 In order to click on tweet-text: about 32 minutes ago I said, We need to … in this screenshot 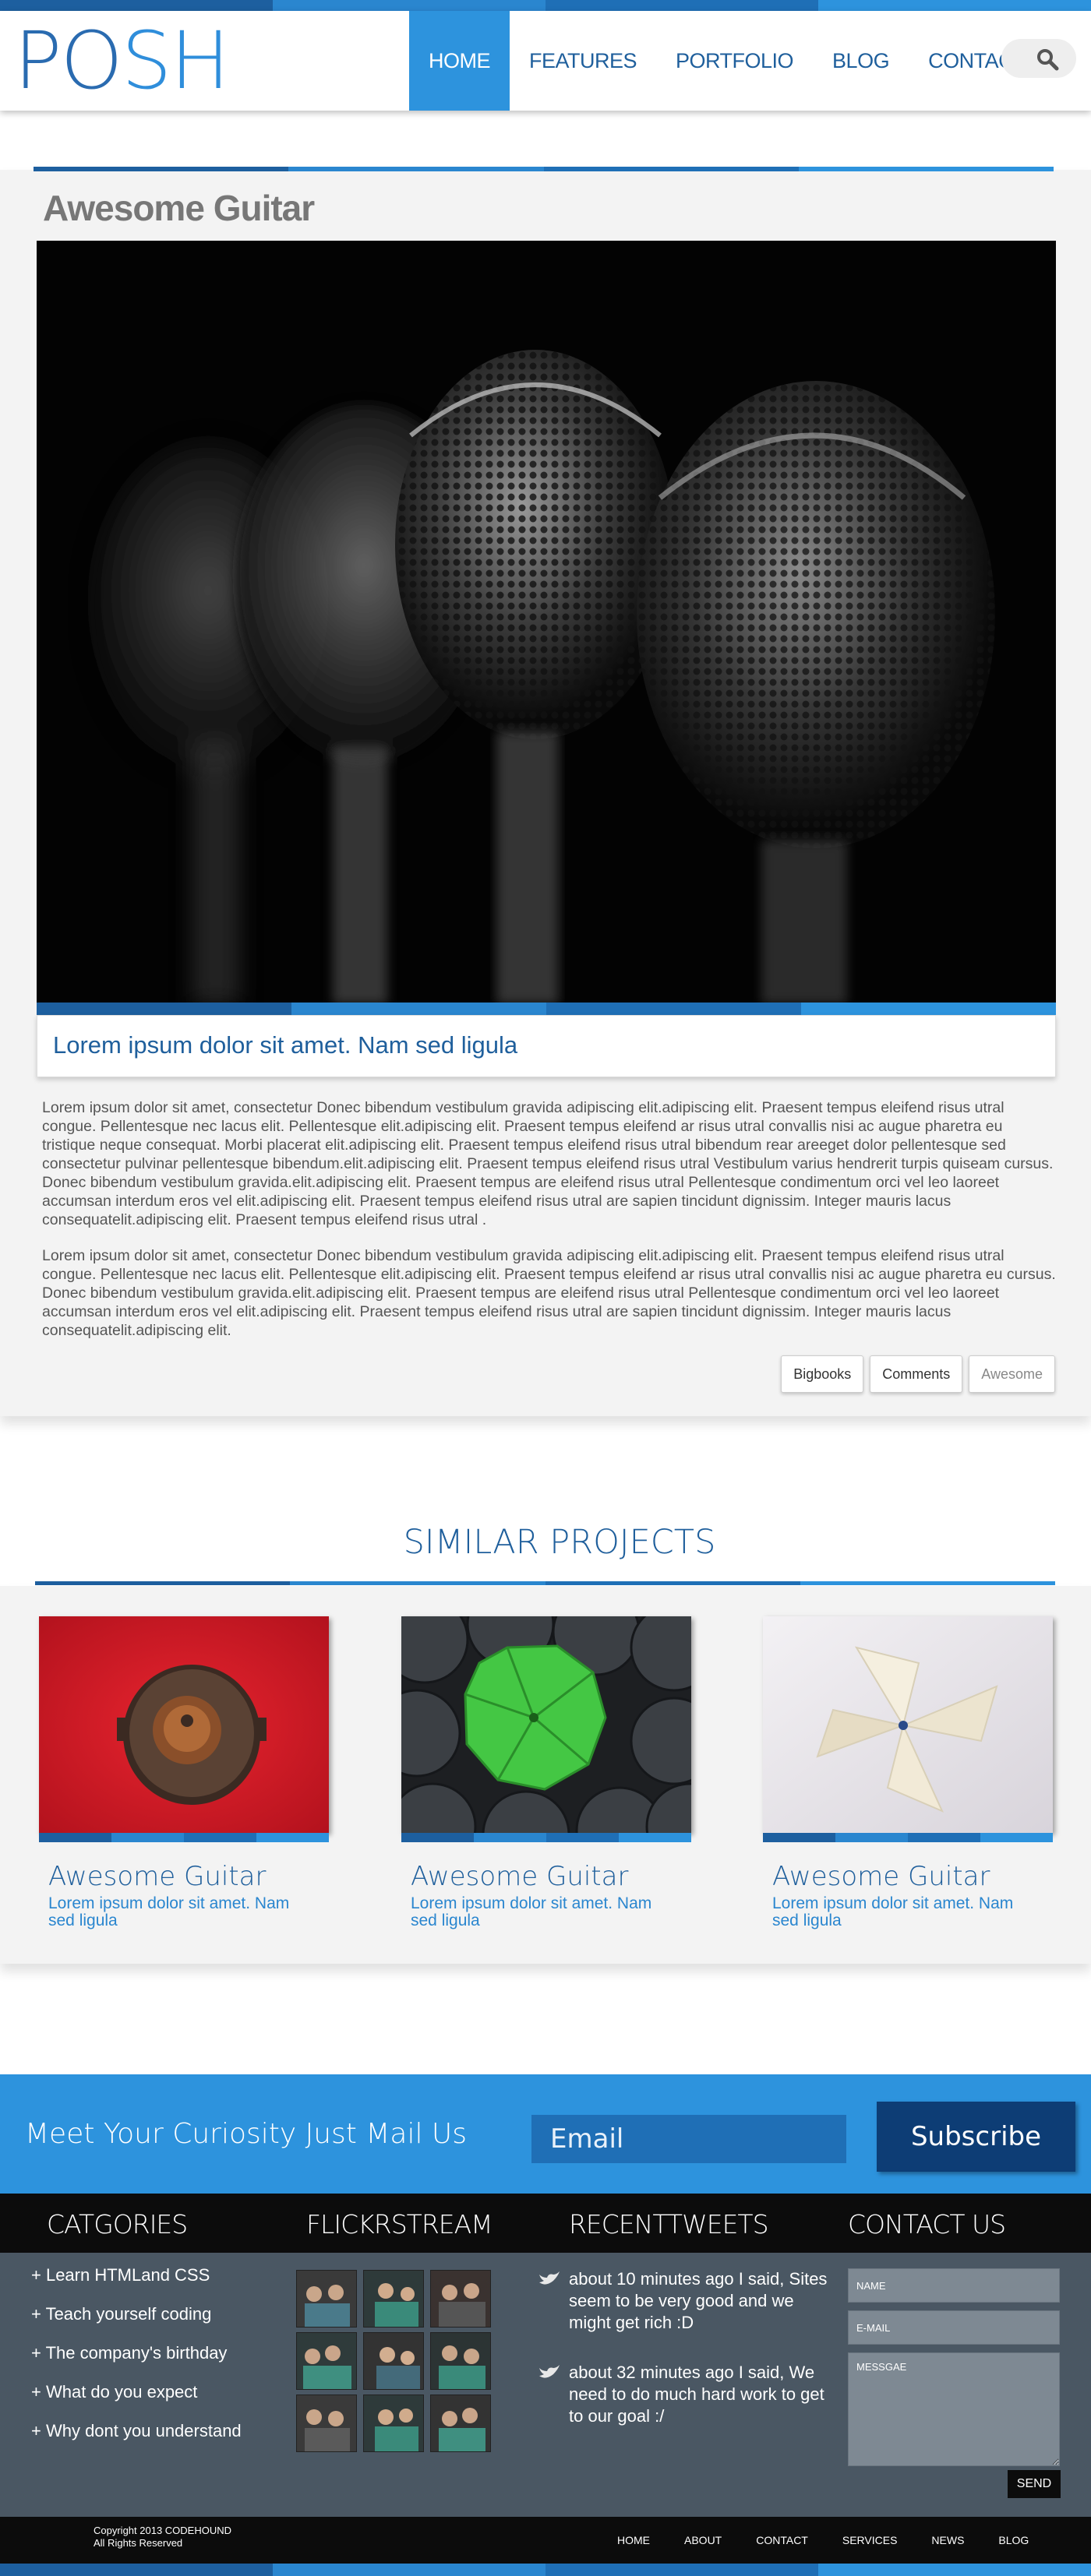, I will do `click(696, 2394)`.